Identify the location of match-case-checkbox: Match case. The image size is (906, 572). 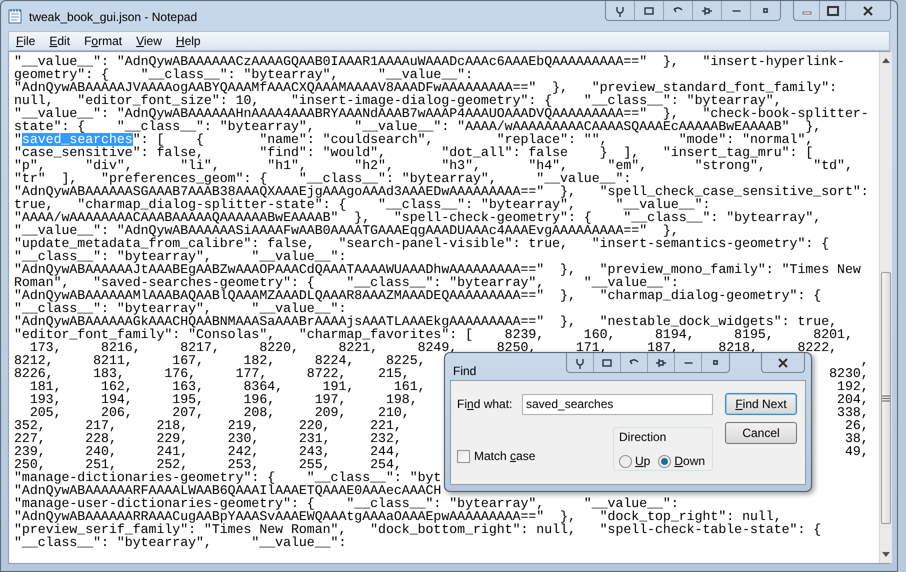
(535, 456).